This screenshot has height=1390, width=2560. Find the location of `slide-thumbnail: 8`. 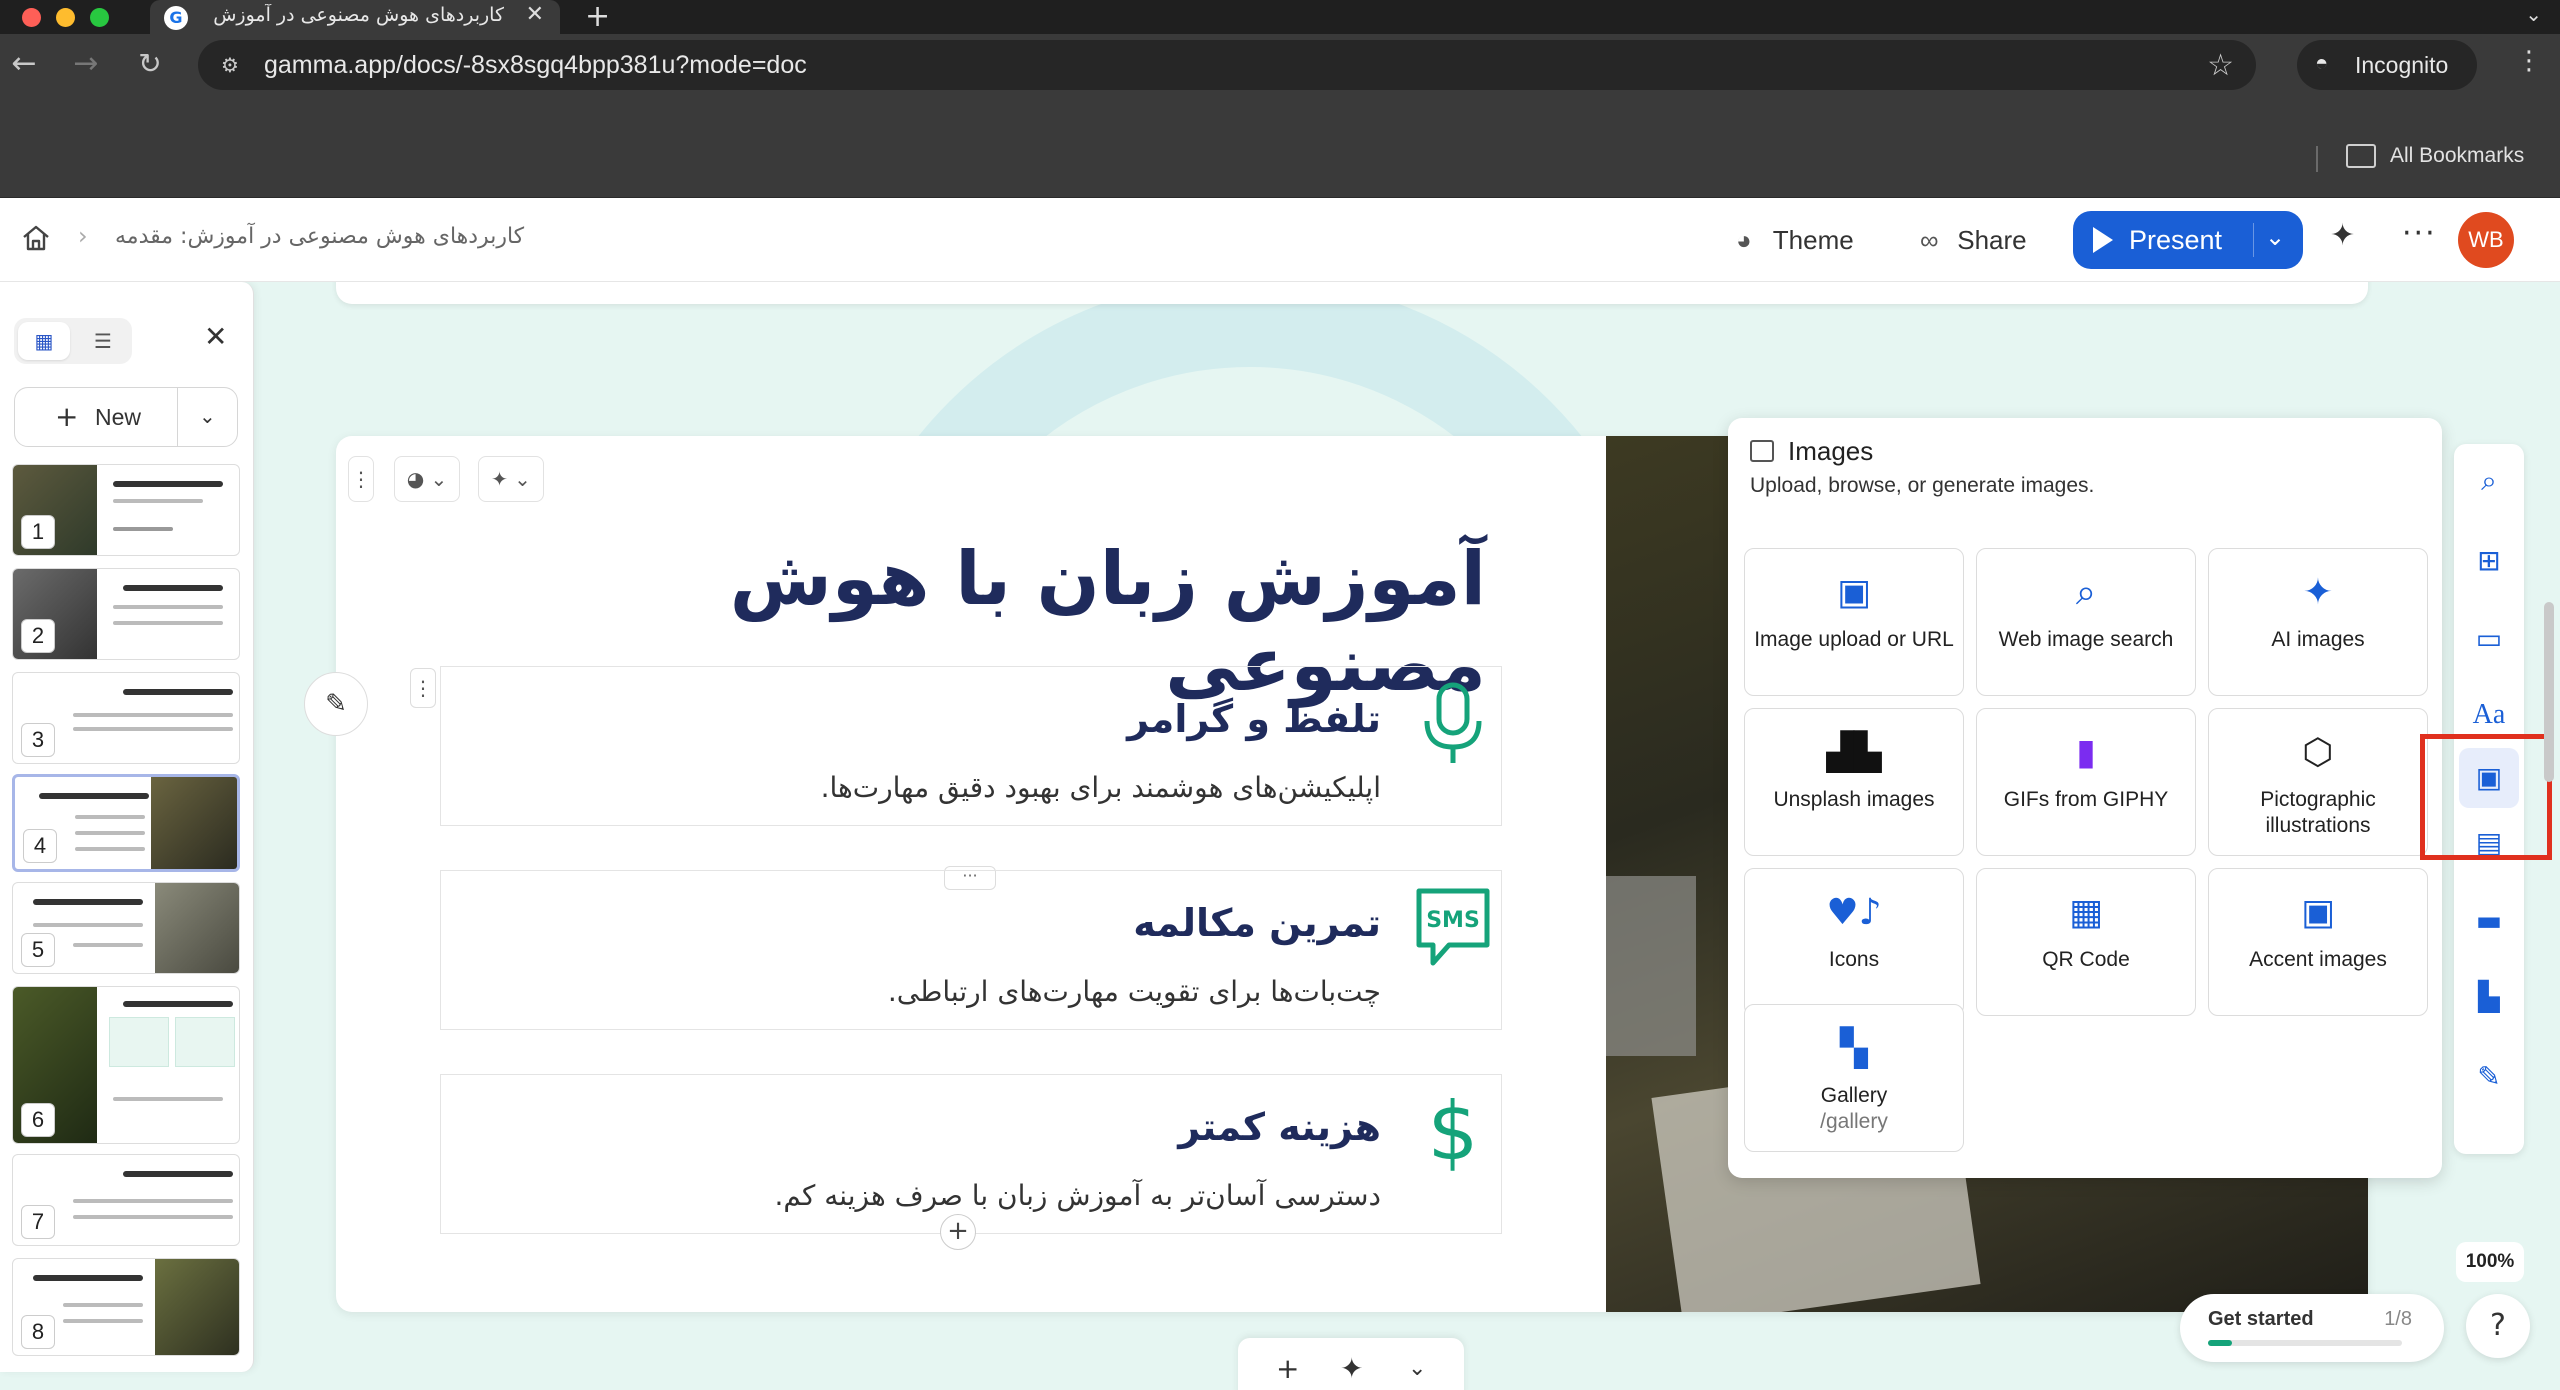

slide-thumbnail: 8 is located at coordinates (126, 1307).